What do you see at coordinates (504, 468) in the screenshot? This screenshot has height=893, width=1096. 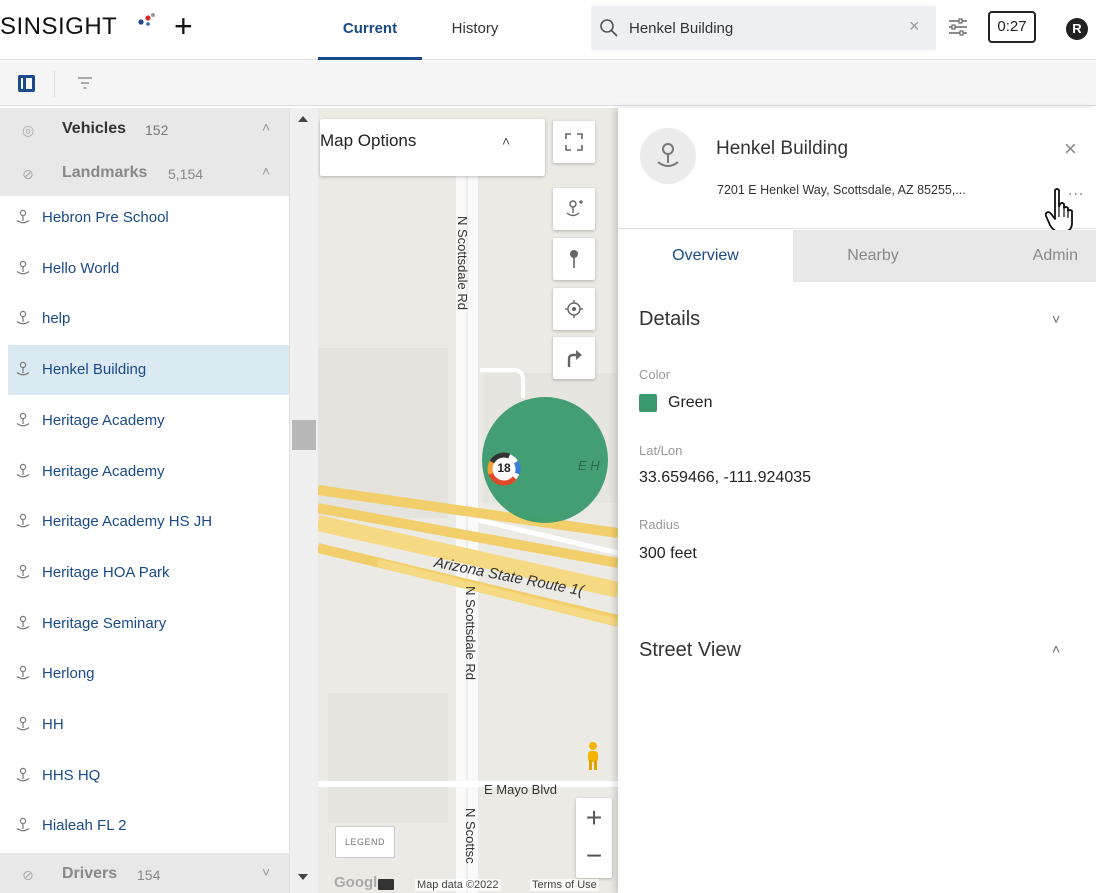 I see `cluster-count: 18` at bounding box center [504, 468].